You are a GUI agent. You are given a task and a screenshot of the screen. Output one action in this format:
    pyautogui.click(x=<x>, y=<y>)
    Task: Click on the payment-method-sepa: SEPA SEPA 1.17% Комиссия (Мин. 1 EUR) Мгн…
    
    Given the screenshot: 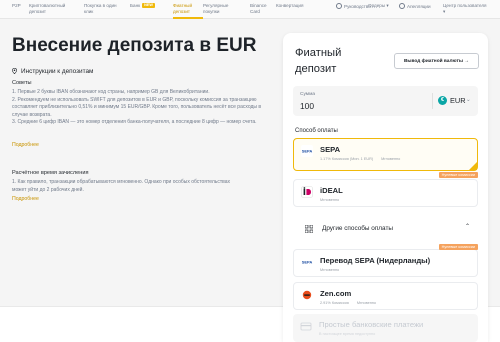 What is the action you would take?
    pyautogui.click(x=385, y=158)
    